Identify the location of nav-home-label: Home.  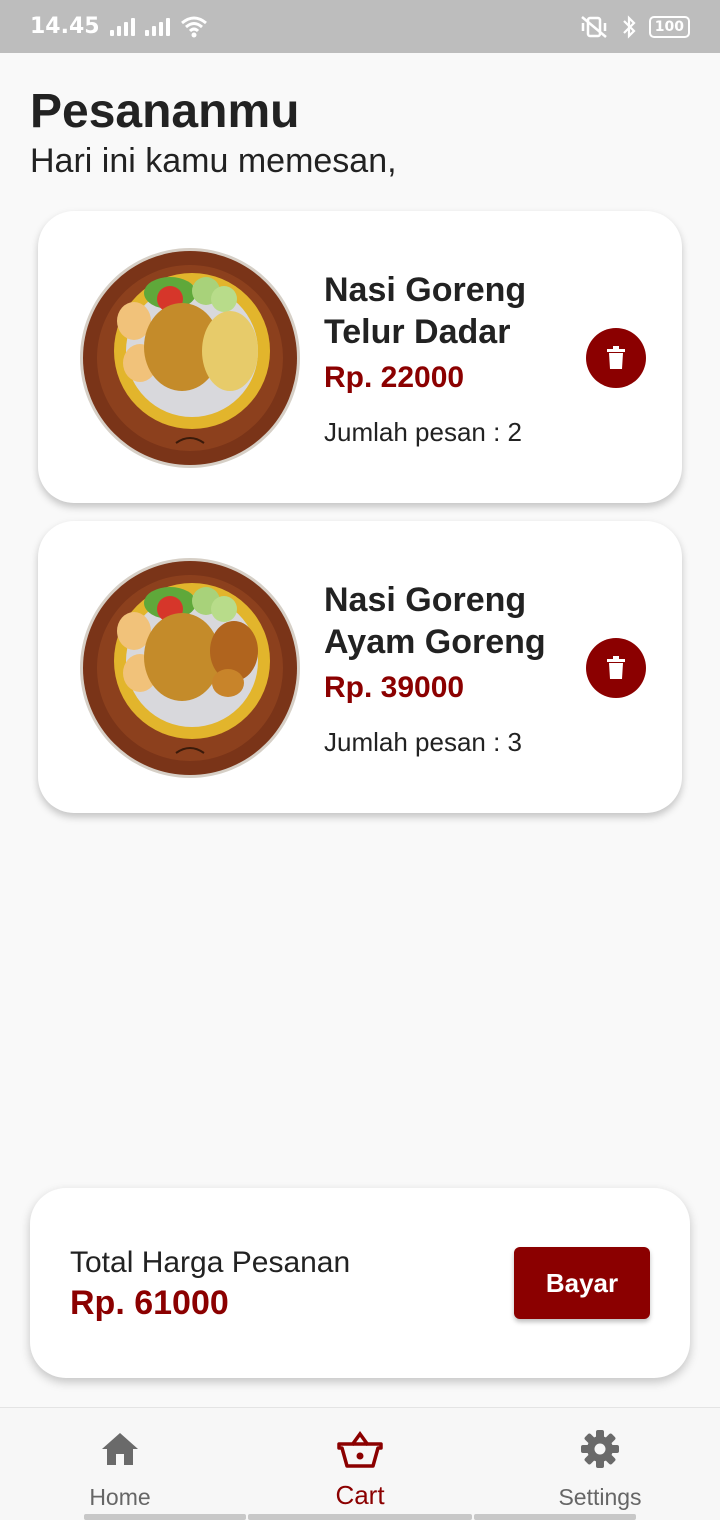
(120, 1497).